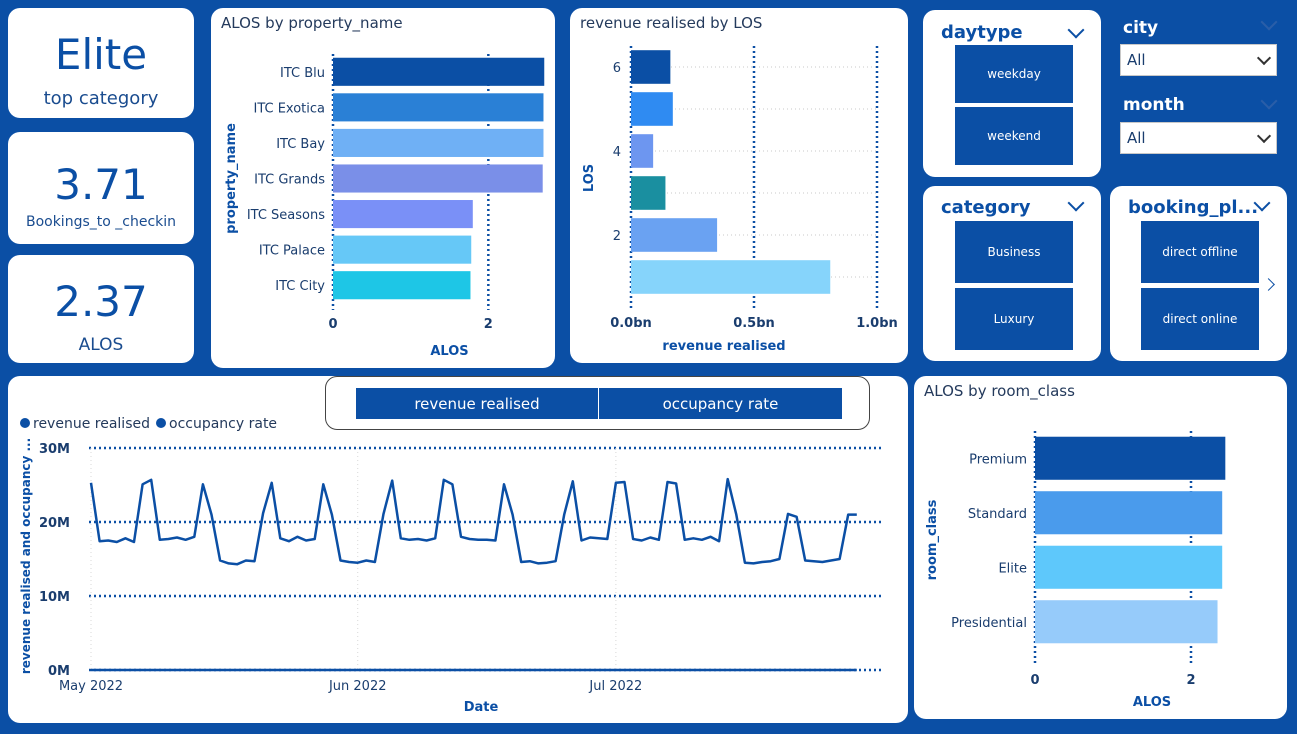  What do you see at coordinates (1014, 319) in the screenshot?
I see `slicer-option-luxury: Luxury` at bounding box center [1014, 319].